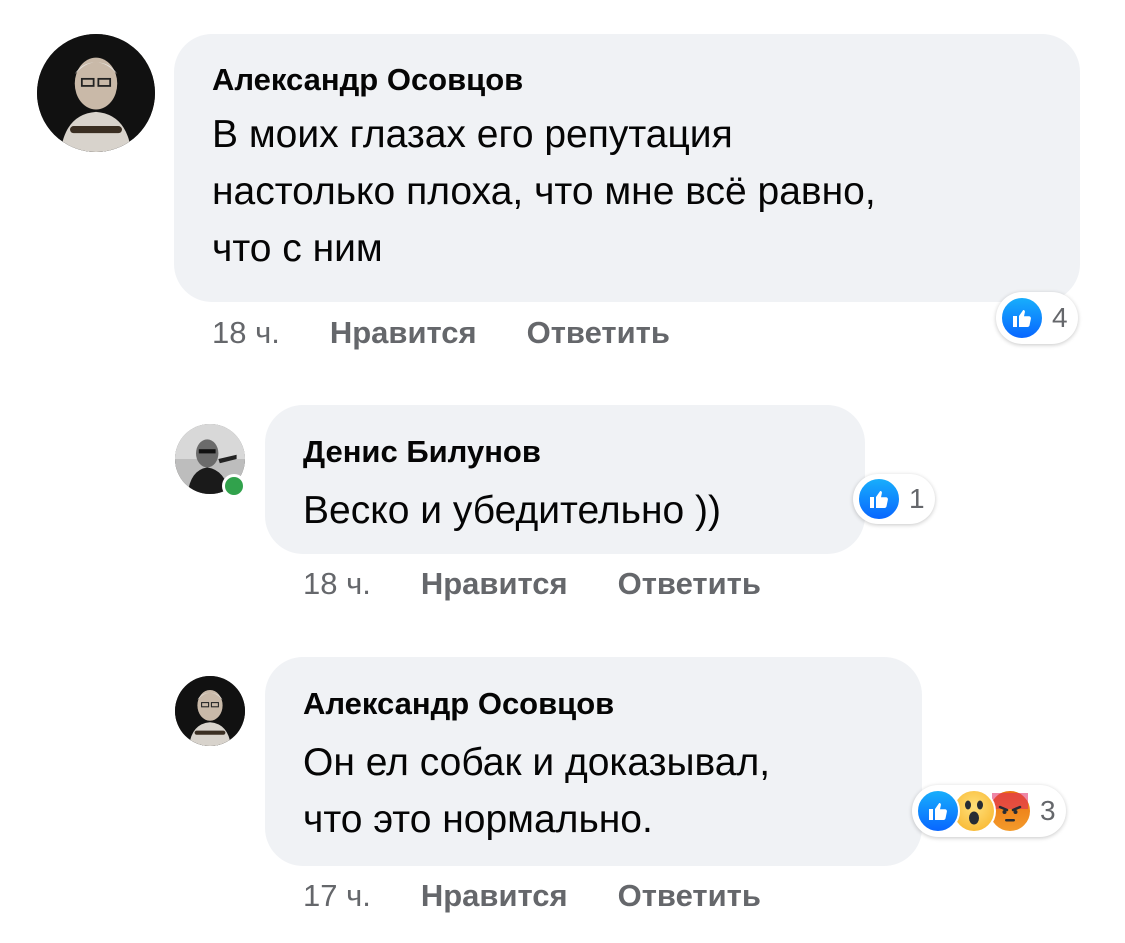 The image size is (1125, 943). I want to click on reaction-count: 4, so click(1060, 317).